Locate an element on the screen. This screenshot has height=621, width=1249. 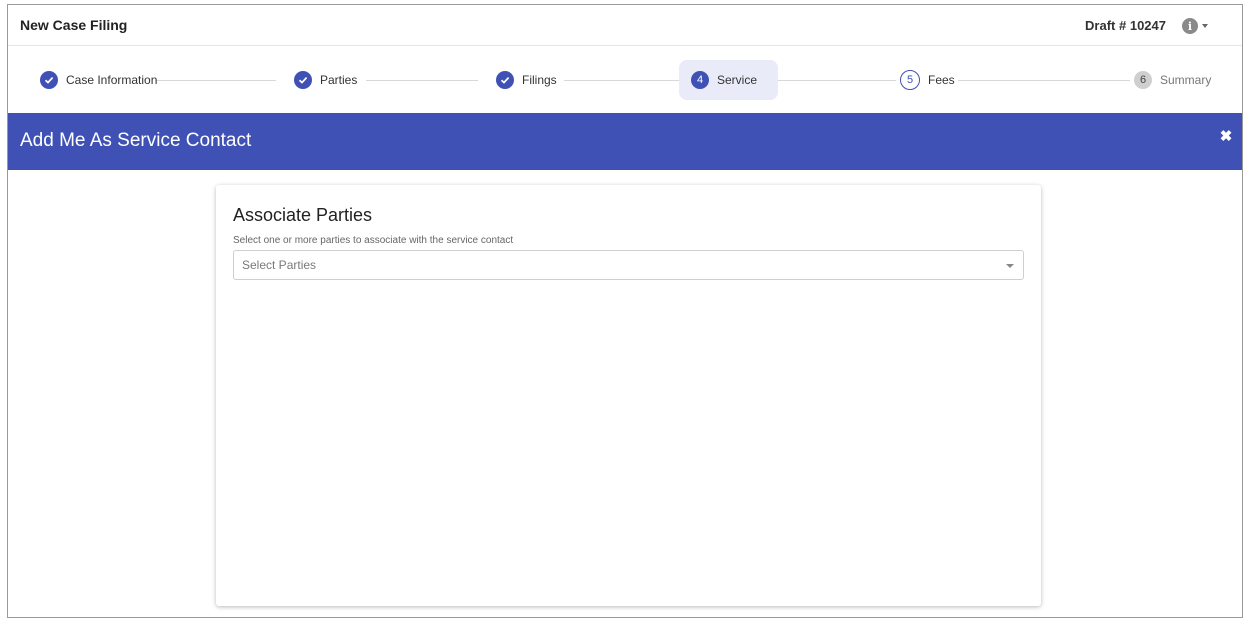
step-service: 4 Service is located at coordinates (728, 80).